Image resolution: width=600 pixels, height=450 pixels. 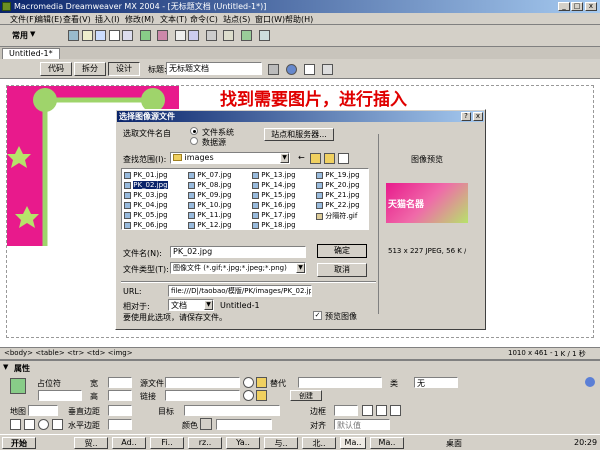 What do you see at coordinates (342, 186) in the screenshot?
I see `file-item: PK_20.jpg` at bounding box center [342, 186].